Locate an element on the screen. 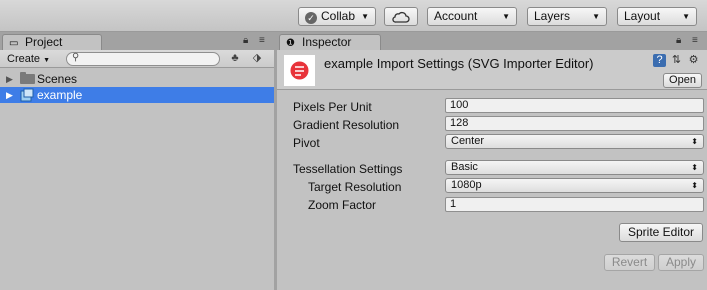  tab-inspector-label: Inspector is located at coordinates (327, 42).